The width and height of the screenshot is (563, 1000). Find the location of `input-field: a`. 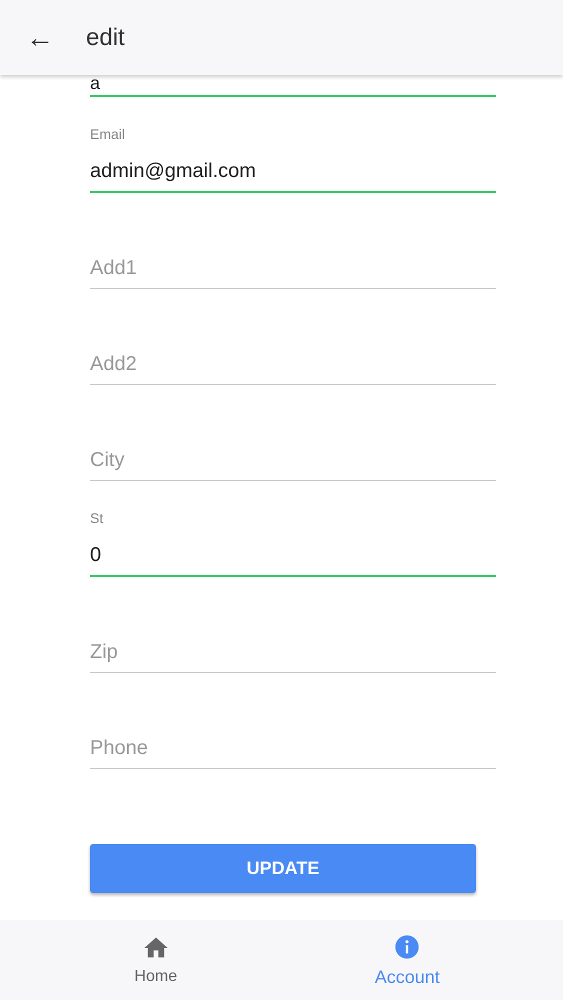

input-field: a is located at coordinates (293, 85).